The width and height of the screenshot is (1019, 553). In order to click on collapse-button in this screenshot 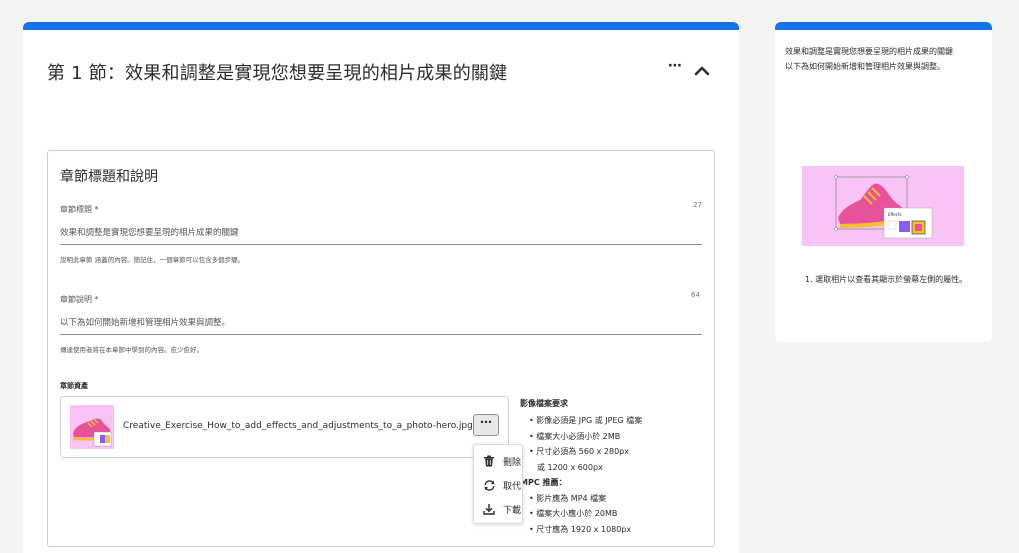, I will do `click(702, 70)`.